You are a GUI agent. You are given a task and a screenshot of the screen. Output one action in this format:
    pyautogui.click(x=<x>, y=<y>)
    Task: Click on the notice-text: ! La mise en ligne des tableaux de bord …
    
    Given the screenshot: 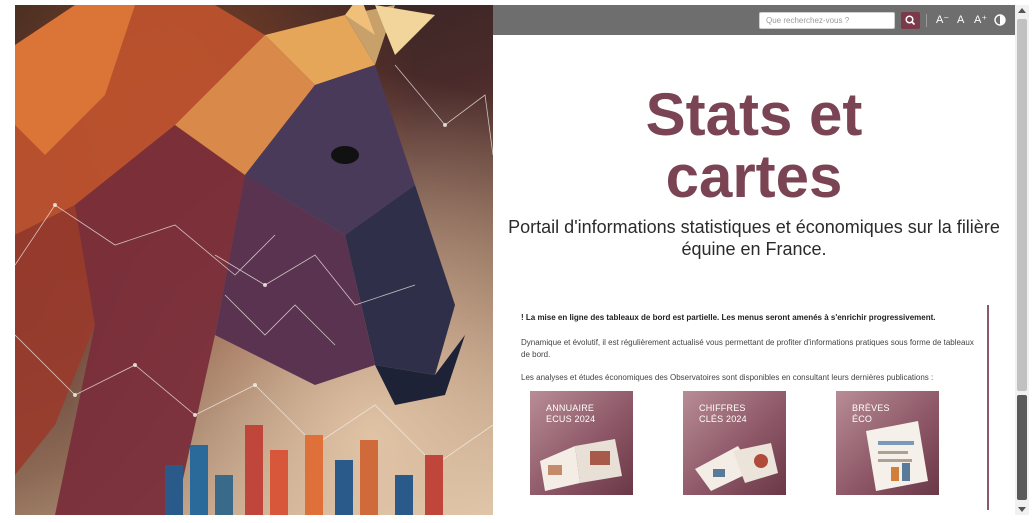 What is the action you would take?
    pyautogui.click(x=728, y=317)
    